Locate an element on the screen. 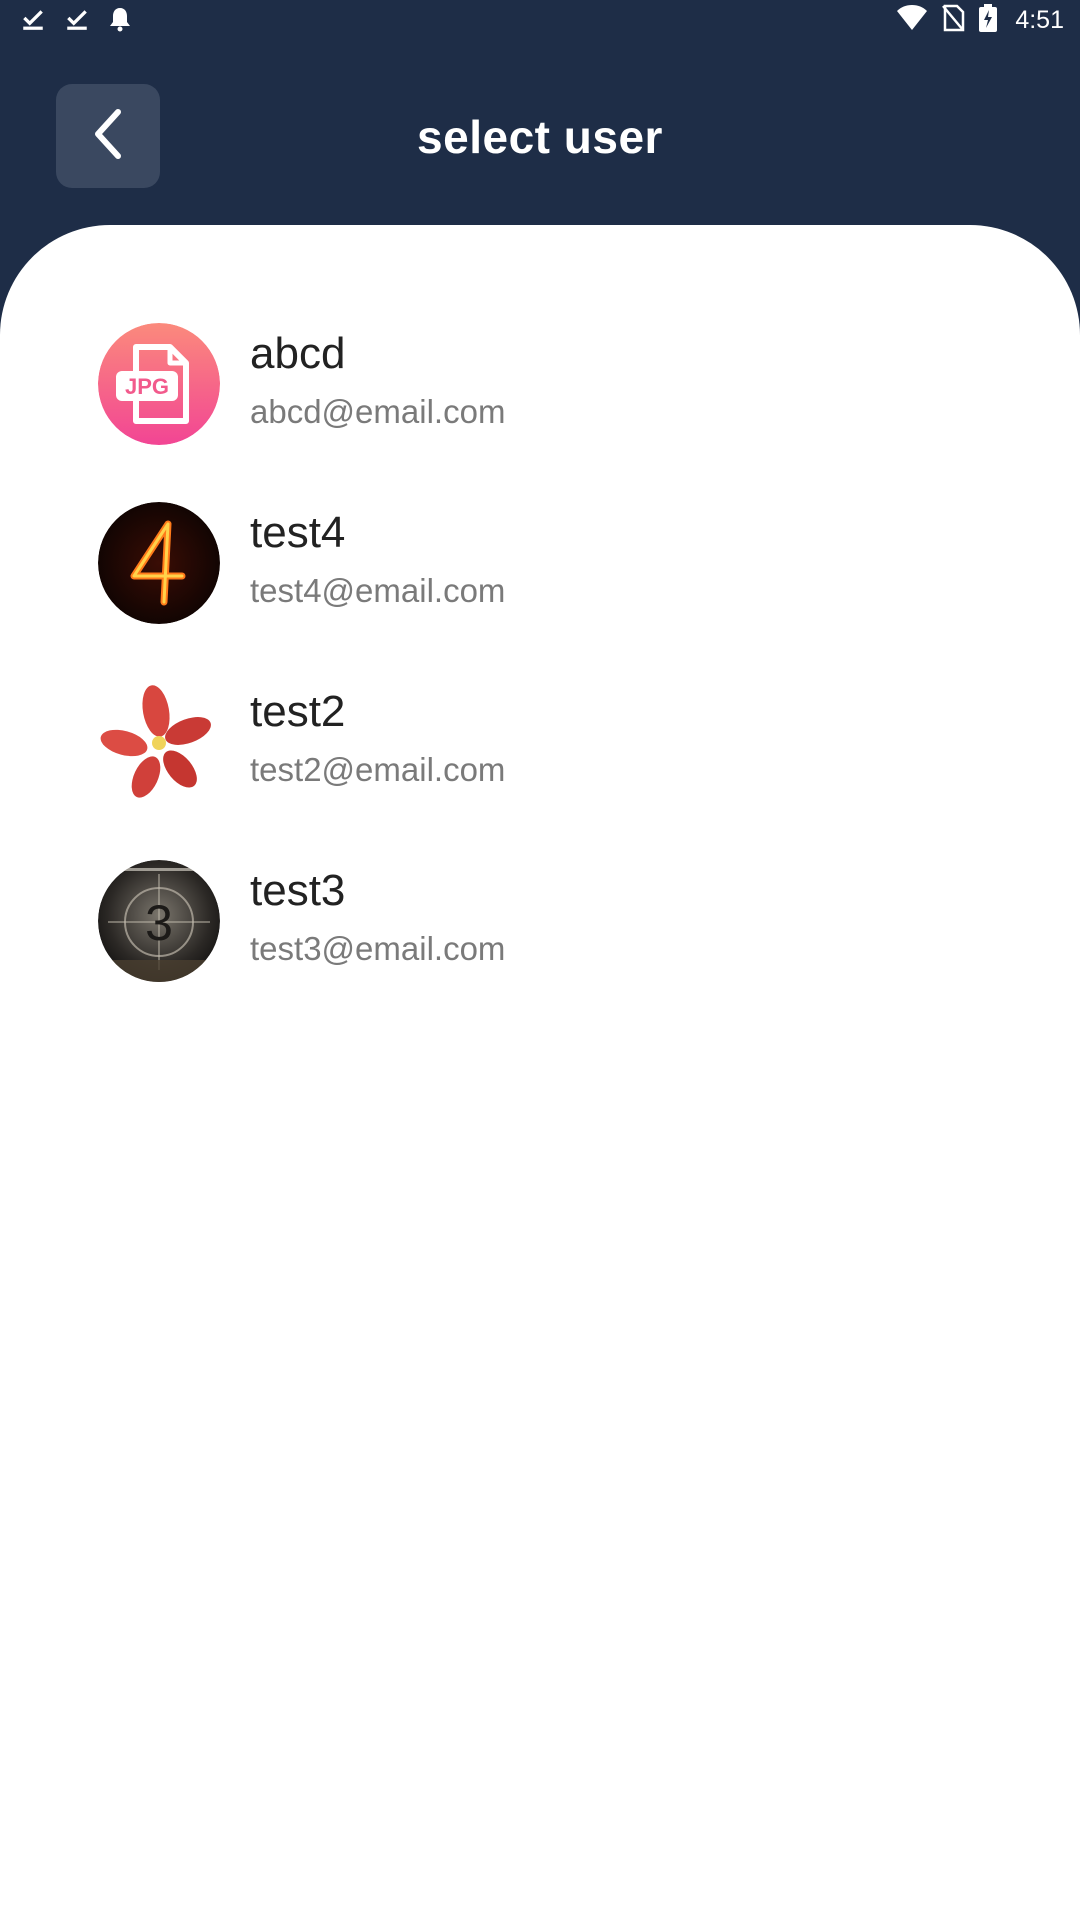 The width and height of the screenshot is (1080, 1920). status-right-icons: 4:51 is located at coordinates (980, 20).